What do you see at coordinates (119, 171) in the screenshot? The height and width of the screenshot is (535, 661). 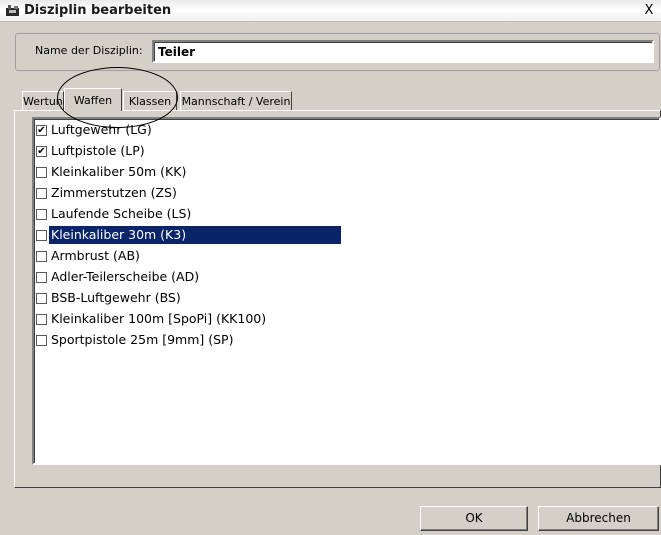 I see `list-item-label: Kleinkaliber 50m (KK)` at bounding box center [119, 171].